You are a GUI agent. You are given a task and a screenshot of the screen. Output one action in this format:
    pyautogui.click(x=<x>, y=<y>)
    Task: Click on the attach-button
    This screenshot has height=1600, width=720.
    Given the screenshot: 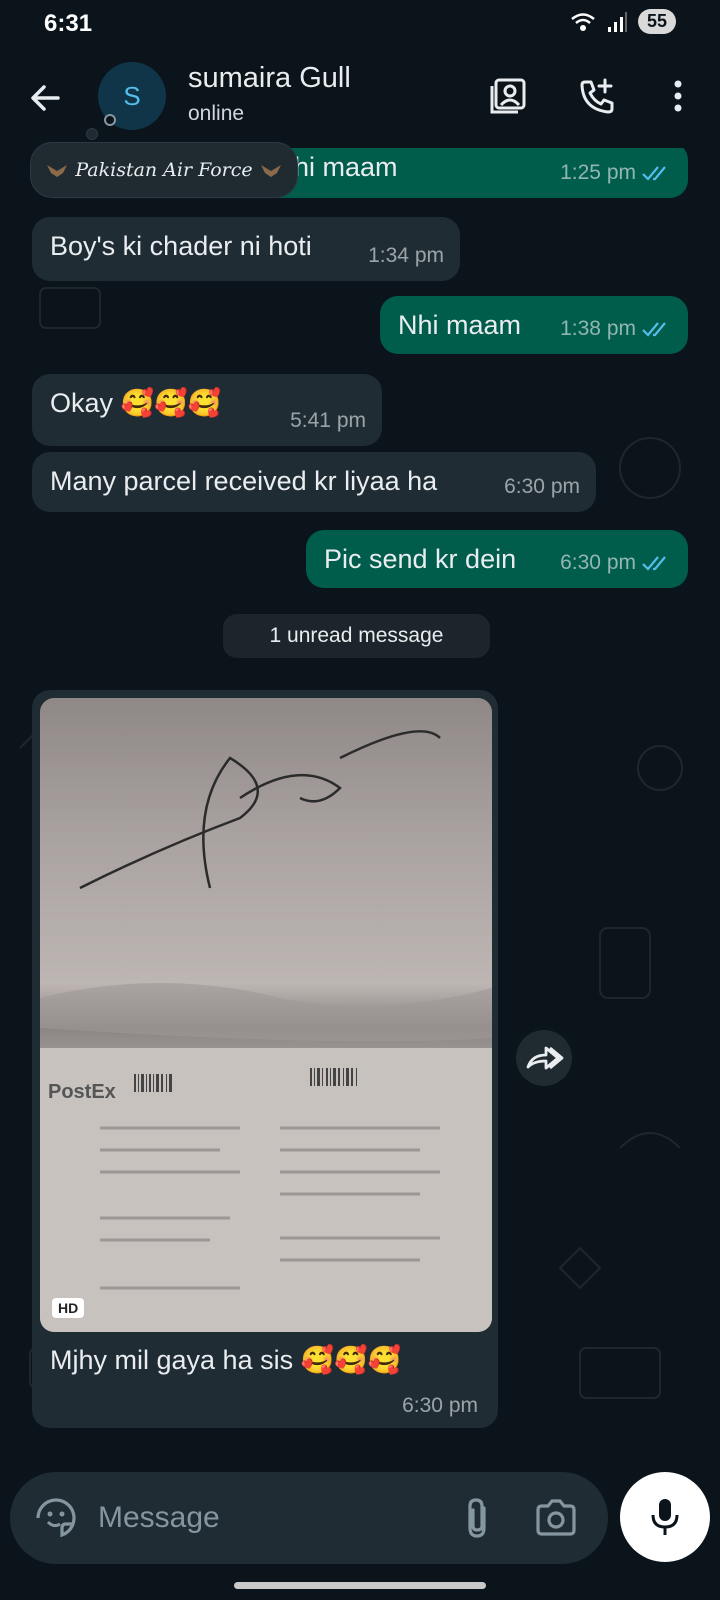 What is the action you would take?
    pyautogui.click(x=478, y=1518)
    